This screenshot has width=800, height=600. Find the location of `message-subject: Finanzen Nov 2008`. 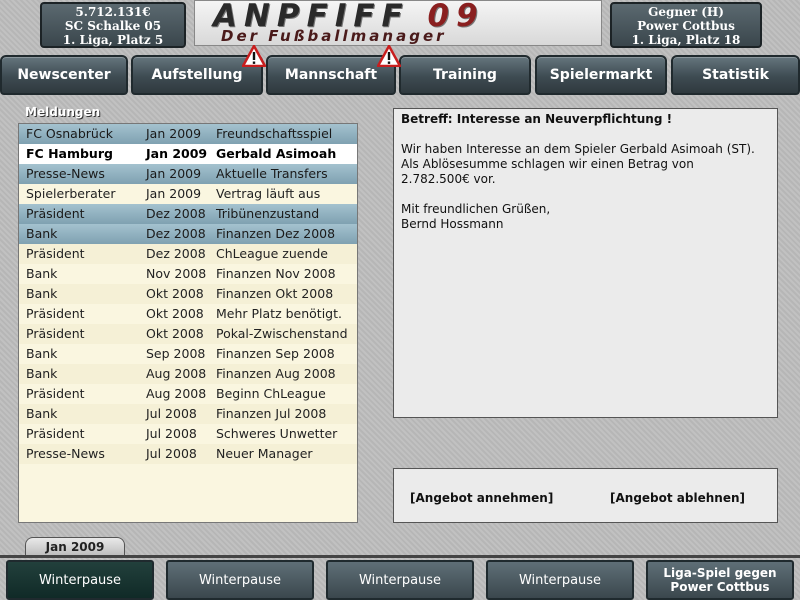

message-subject: Finanzen Nov 2008 is located at coordinates (276, 273).